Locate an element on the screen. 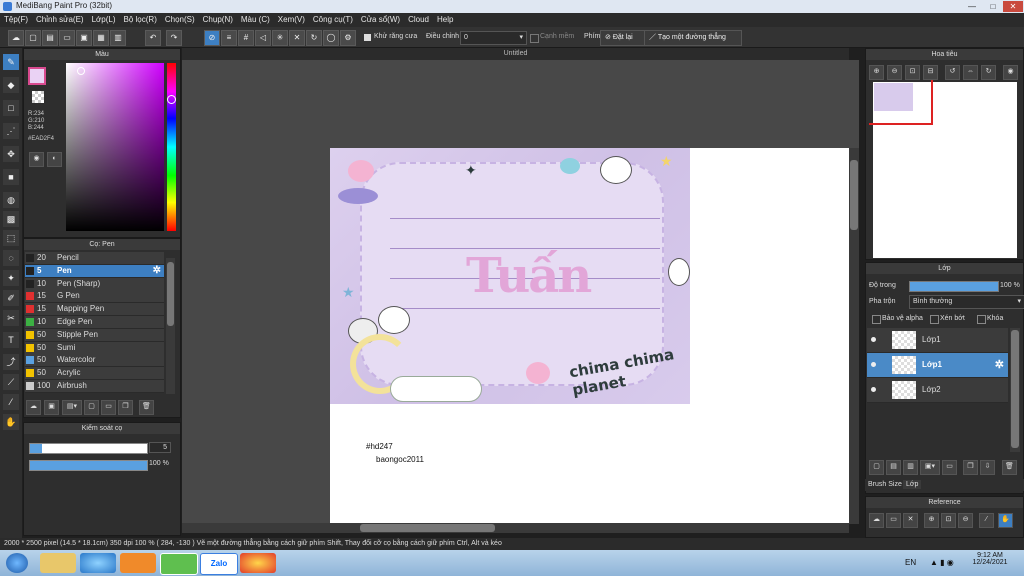 Image resolution: width=1024 pixels, height=576 pixels. start-button is located at coordinates (17, 563).